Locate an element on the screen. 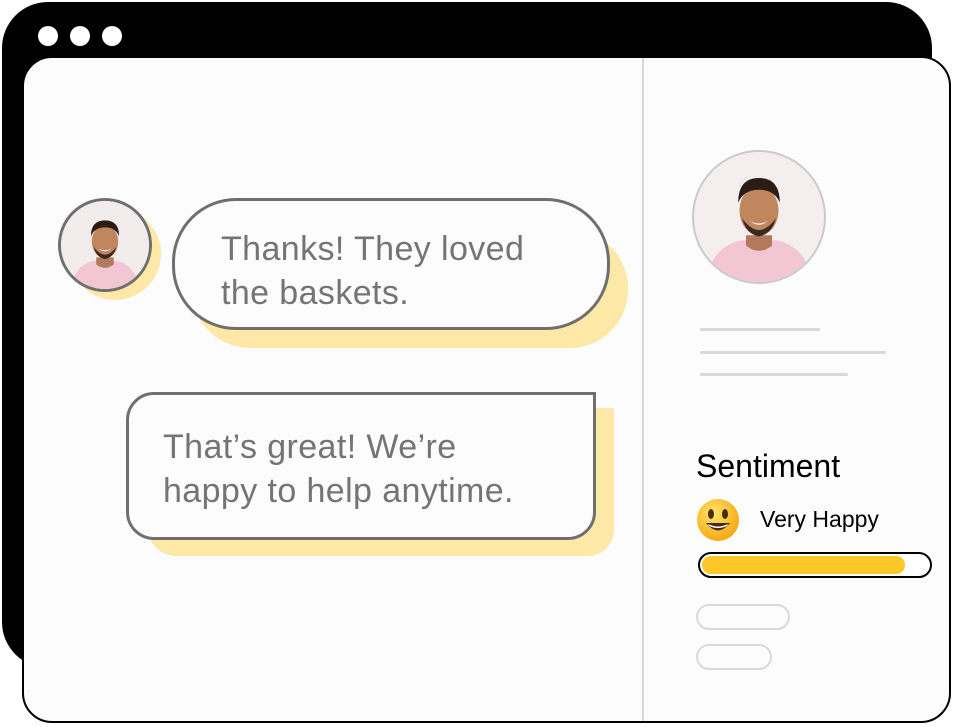 The height and width of the screenshot is (727, 955). smiley-face-icon is located at coordinates (718, 520).